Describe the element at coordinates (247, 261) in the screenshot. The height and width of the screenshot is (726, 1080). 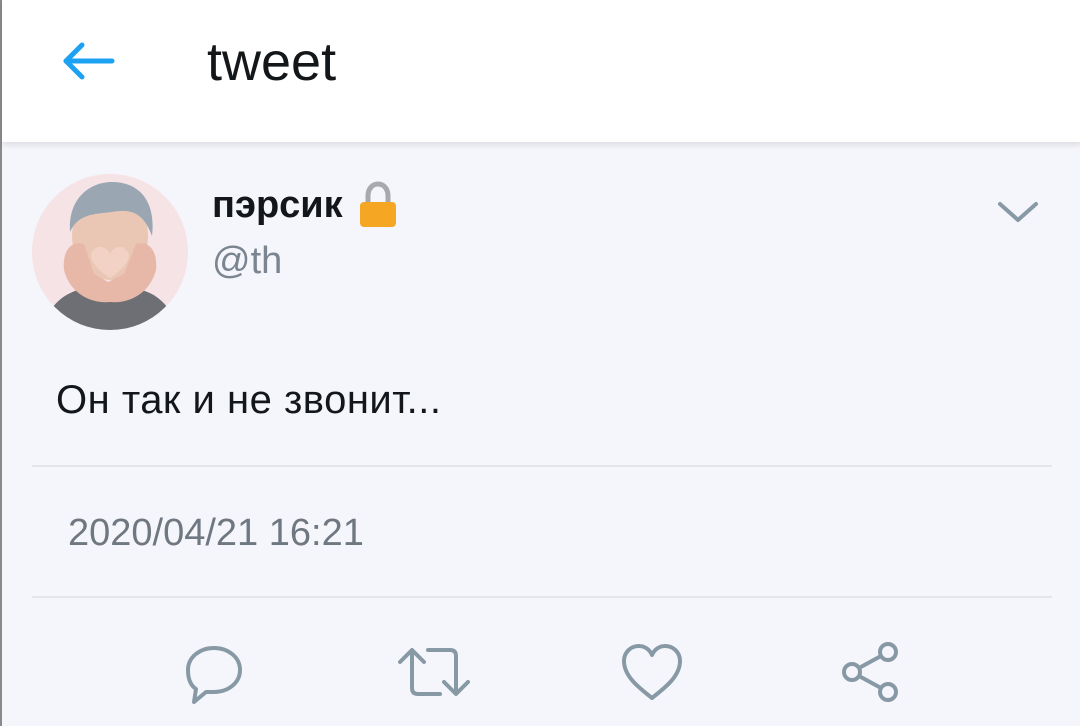
I see `author-handle: @th` at that location.